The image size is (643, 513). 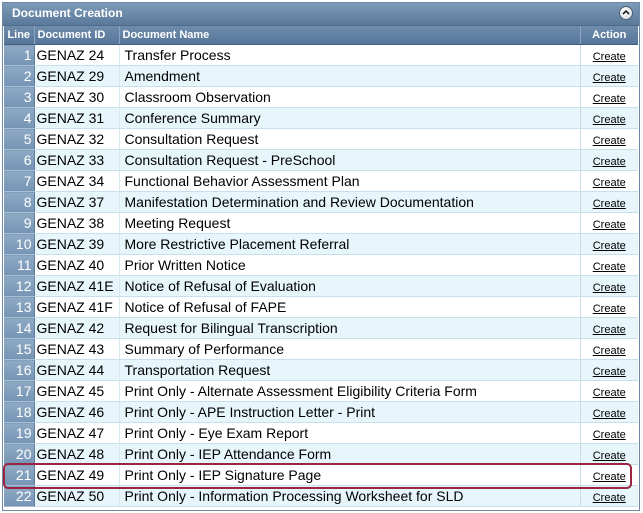 I want to click on row-document-id: GENAZ 47, so click(x=76, y=433).